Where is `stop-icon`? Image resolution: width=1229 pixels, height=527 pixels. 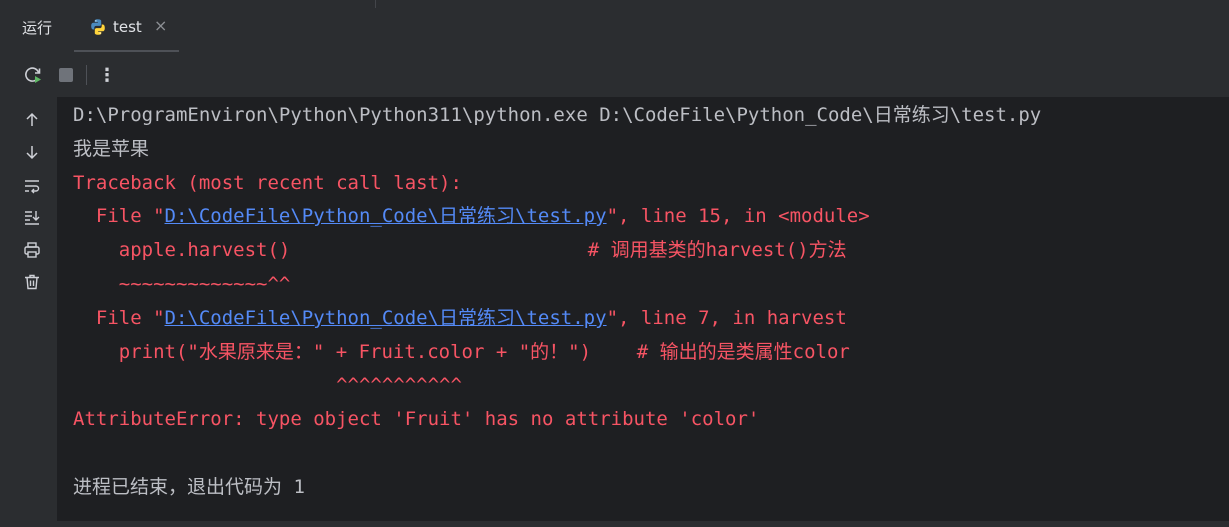 stop-icon is located at coordinates (66, 75).